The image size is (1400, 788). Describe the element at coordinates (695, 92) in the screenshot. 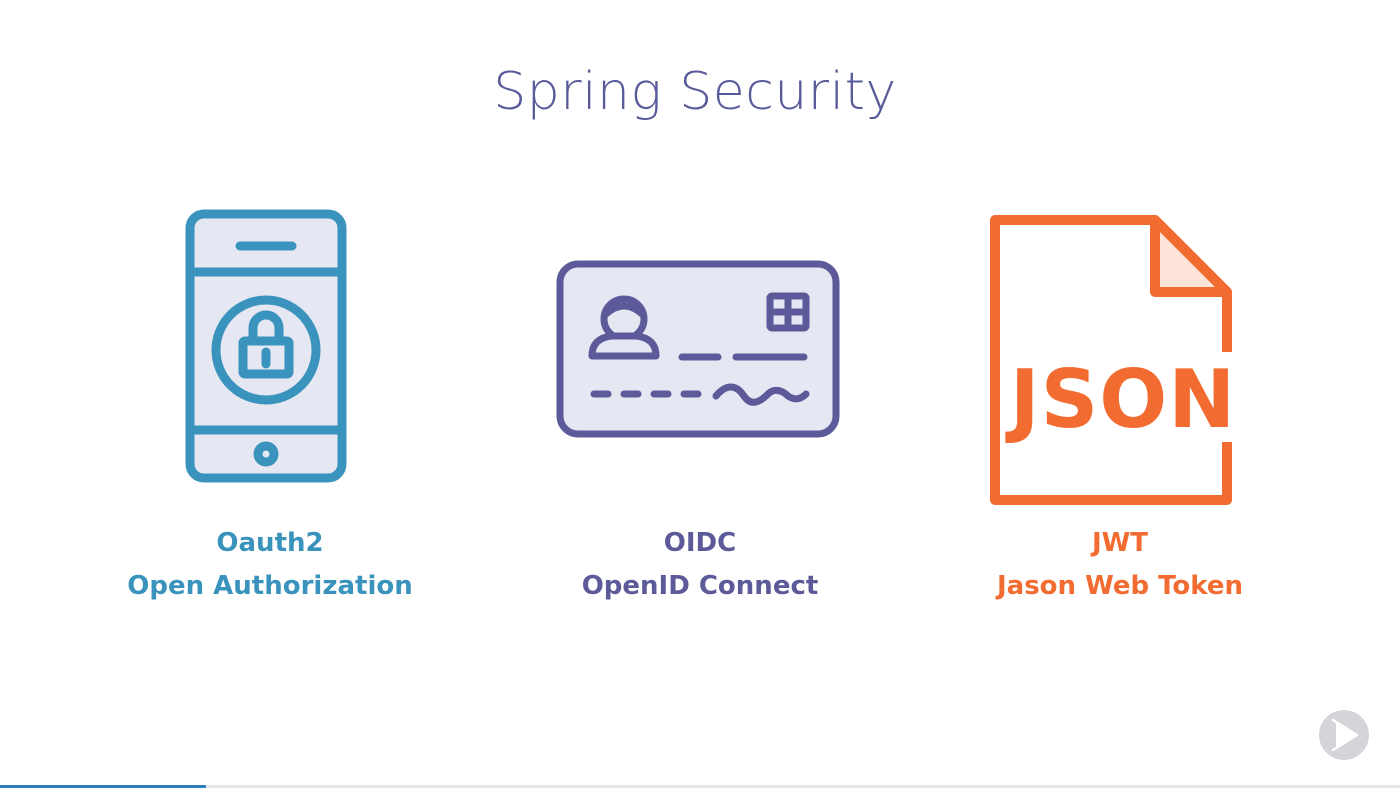

I see `slide-title: Spring Security` at that location.